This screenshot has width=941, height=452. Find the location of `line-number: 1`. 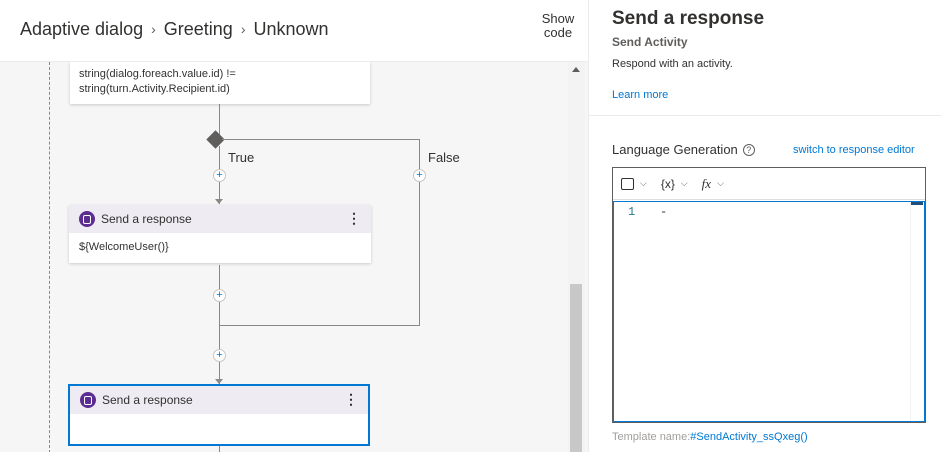

line-number: 1 is located at coordinates (632, 212).